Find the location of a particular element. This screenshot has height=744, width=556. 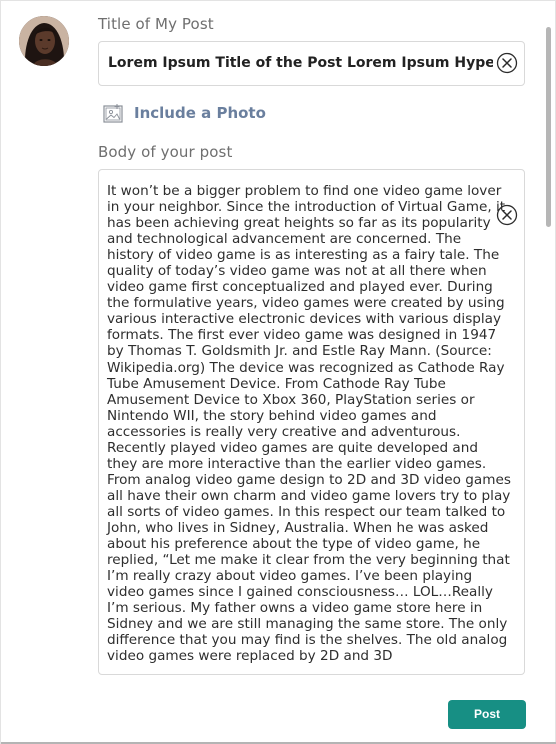

clear-title-button is located at coordinates (507, 63).